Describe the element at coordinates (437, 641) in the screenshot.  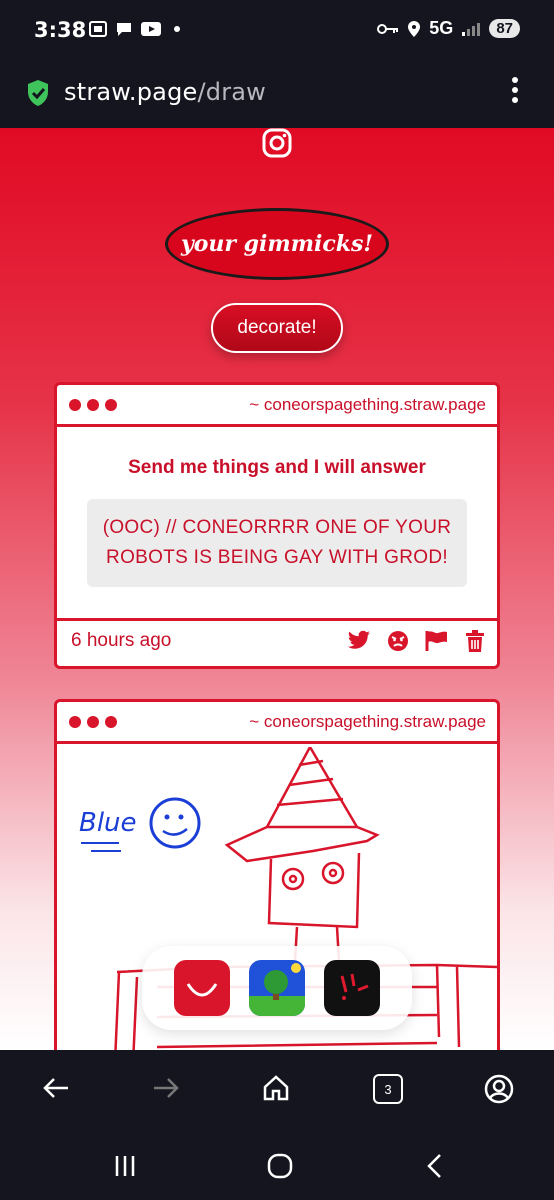
I see `flag-icon` at that location.